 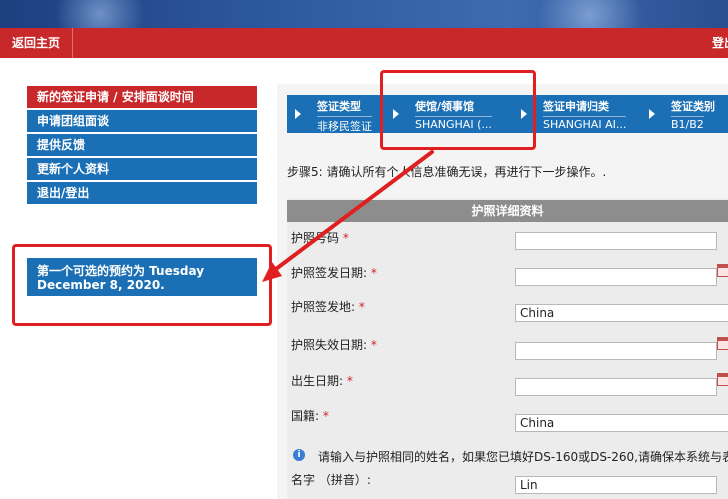 What do you see at coordinates (305, 416) in the screenshot?
I see `field-label: 国籍:` at bounding box center [305, 416].